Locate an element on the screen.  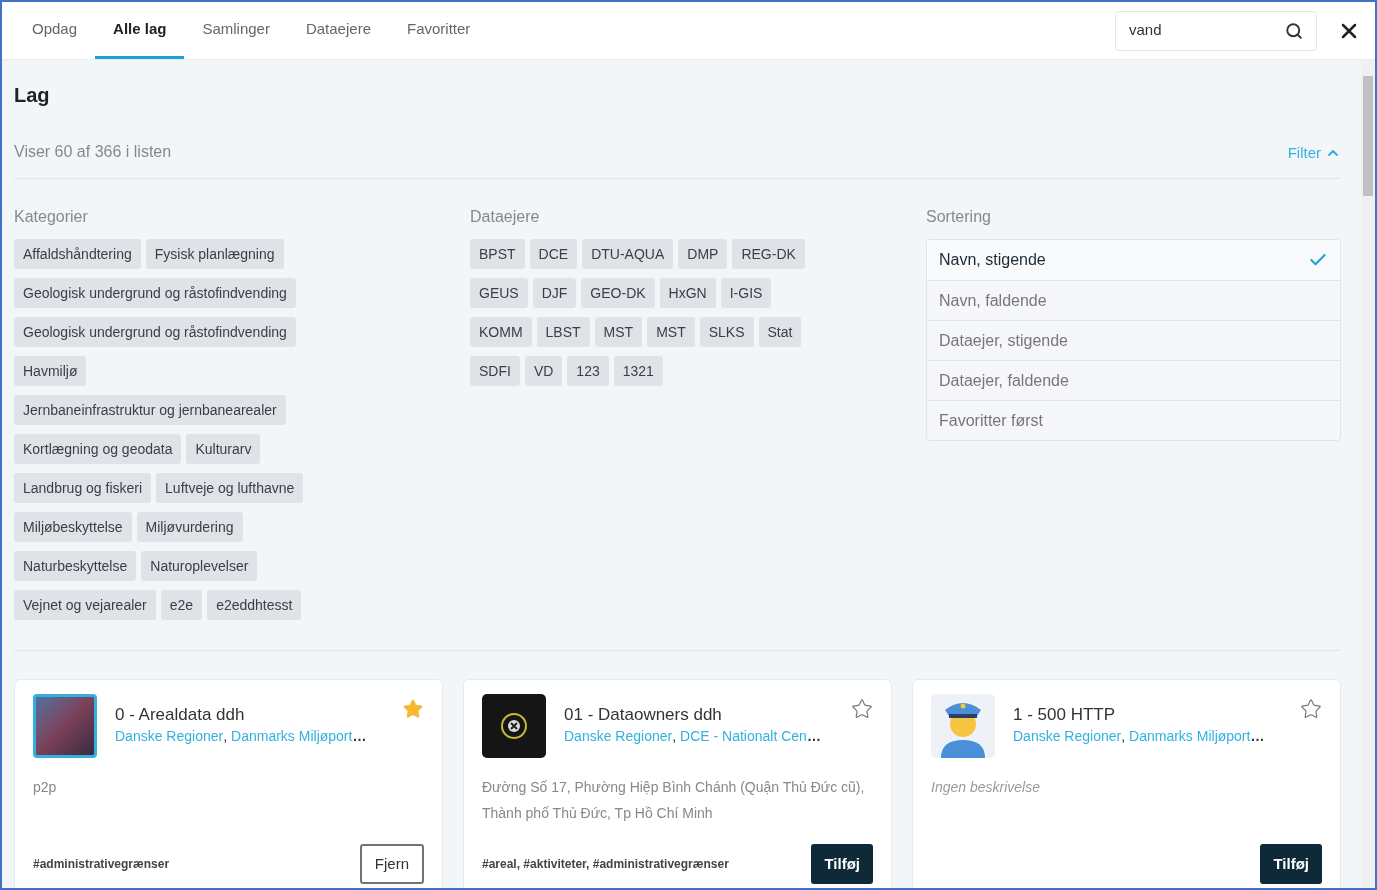
filter-chip: 123 is located at coordinates (588, 371).